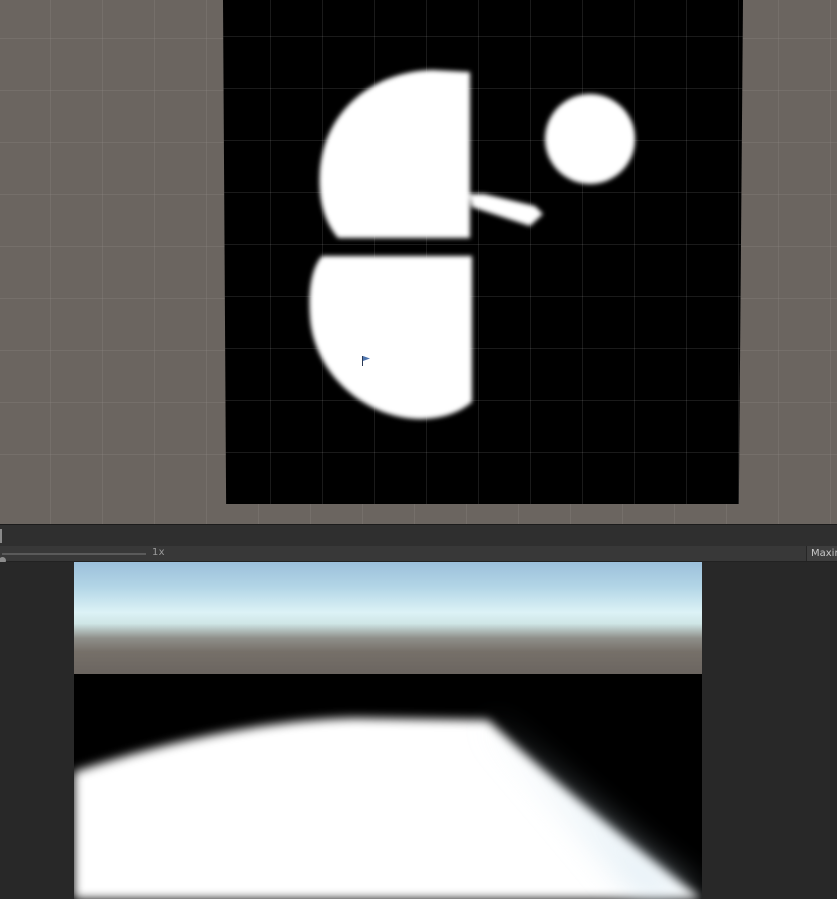  What do you see at coordinates (390, 337) in the screenshot?
I see `lower-half-disc` at bounding box center [390, 337].